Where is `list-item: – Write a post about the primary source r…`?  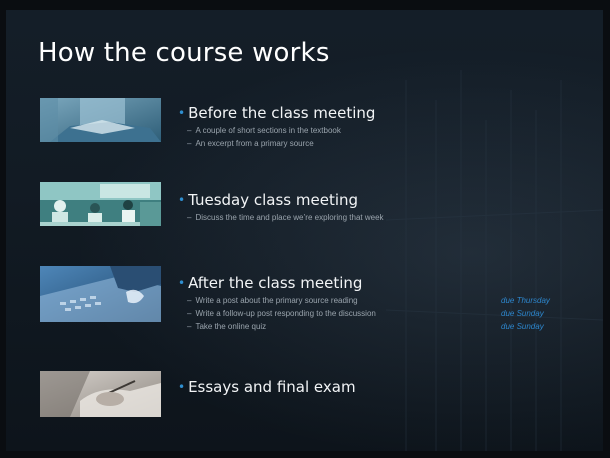 list-item: – Write a post about the primary source r… is located at coordinates (368, 300).